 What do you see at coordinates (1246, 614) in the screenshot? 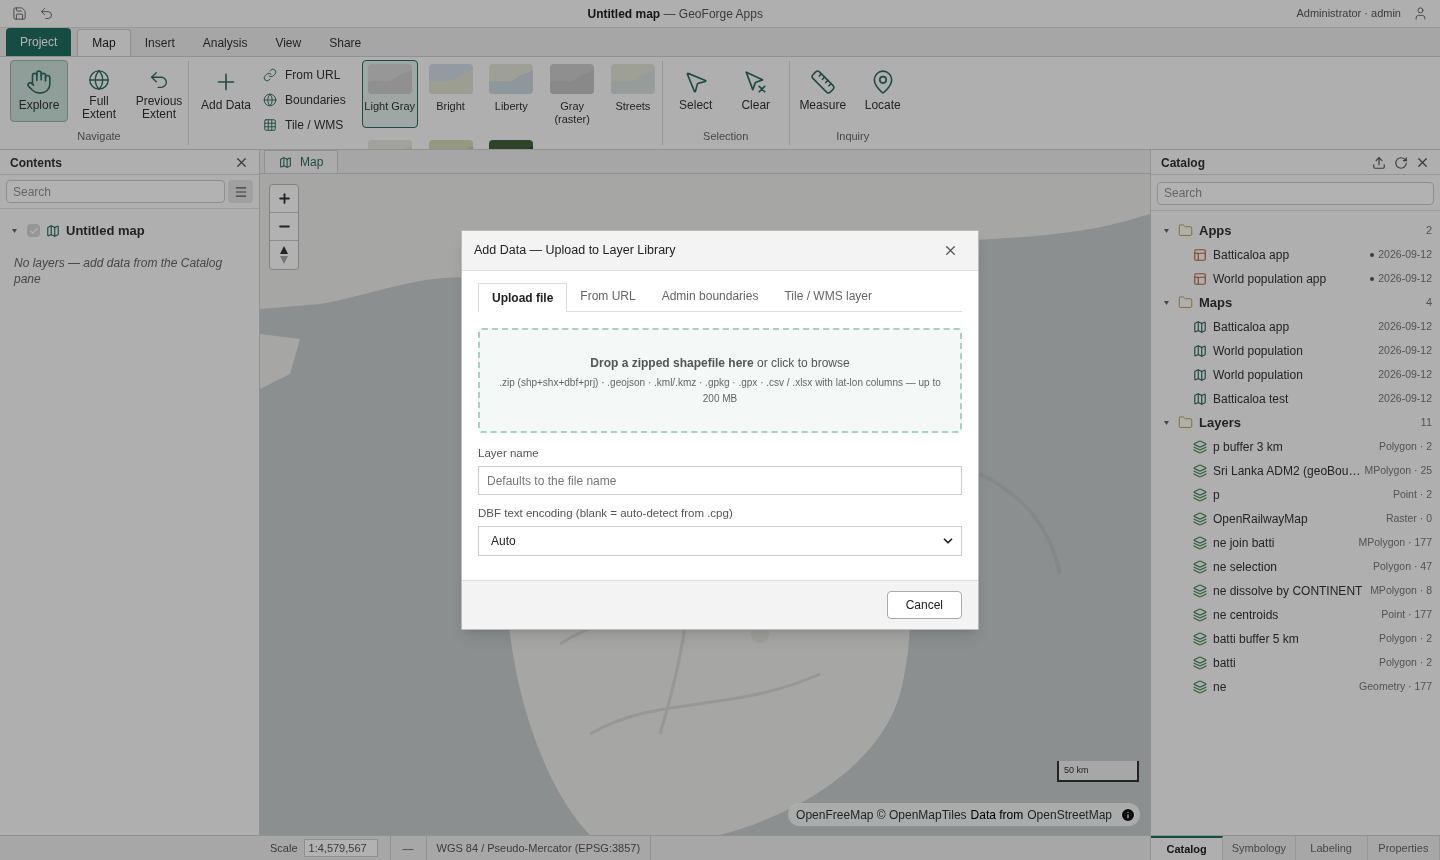
I see `item-name: ne centroids` at bounding box center [1246, 614].